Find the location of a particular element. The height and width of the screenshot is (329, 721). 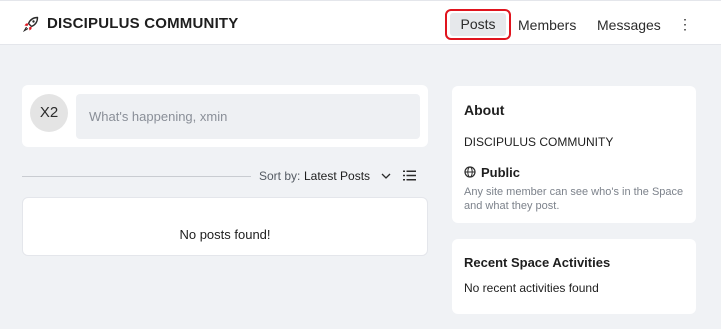

divider is located at coordinates (136, 176).